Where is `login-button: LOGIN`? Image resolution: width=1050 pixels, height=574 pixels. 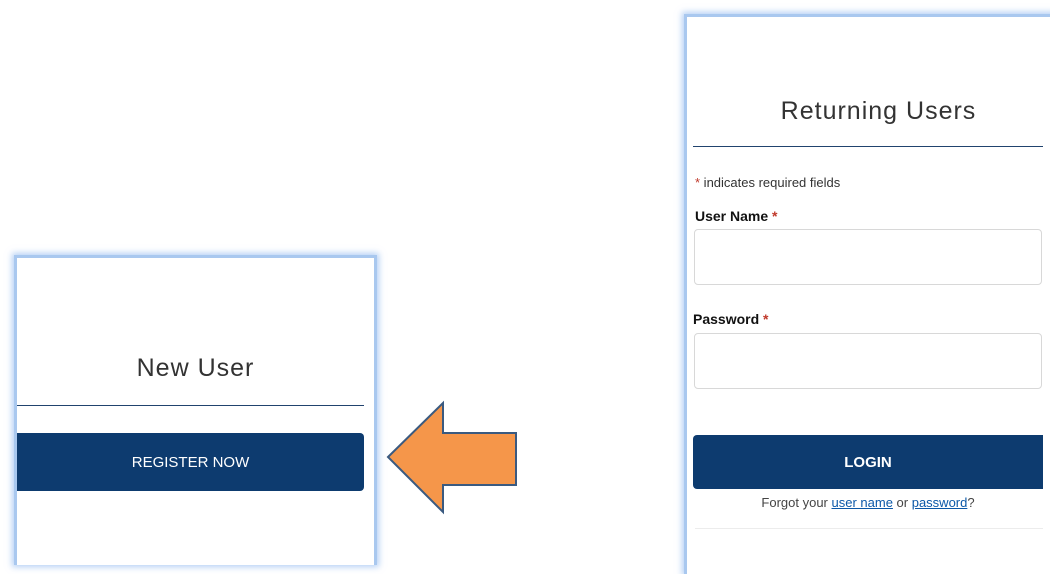
login-button: LOGIN is located at coordinates (868, 462).